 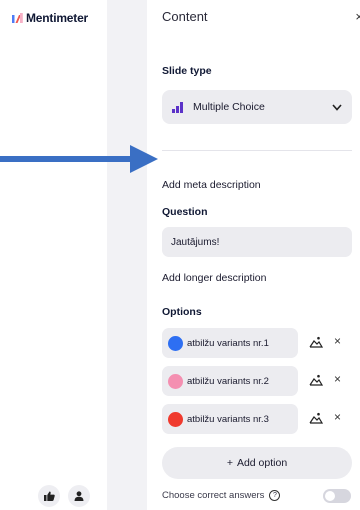 I want to click on slide-type-value: Multiple Choice, so click(x=229, y=107).